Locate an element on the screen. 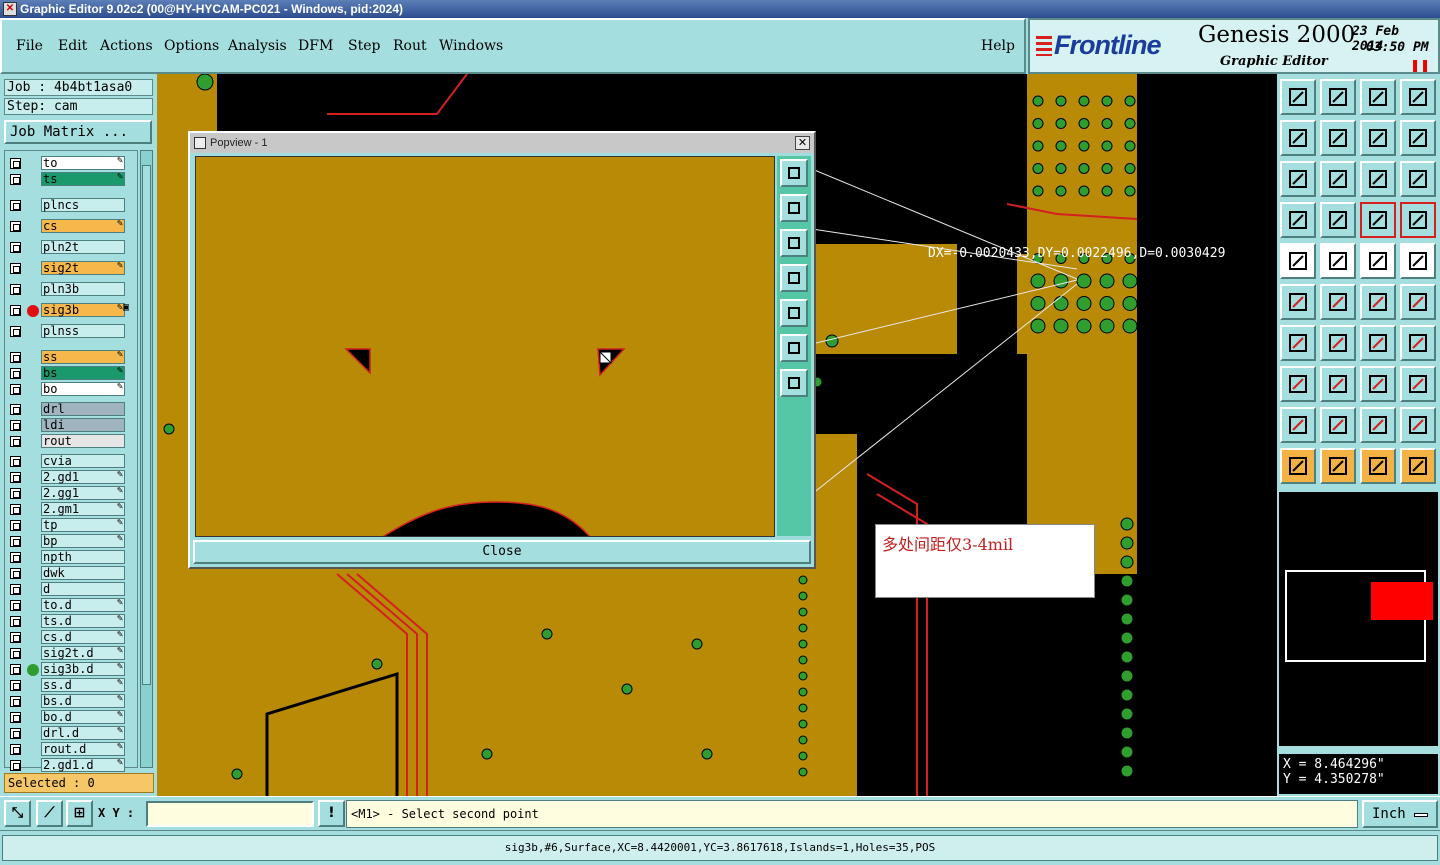 The width and height of the screenshot is (1440, 865). layer-row-rout: rout is located at coordinates (72, 441).